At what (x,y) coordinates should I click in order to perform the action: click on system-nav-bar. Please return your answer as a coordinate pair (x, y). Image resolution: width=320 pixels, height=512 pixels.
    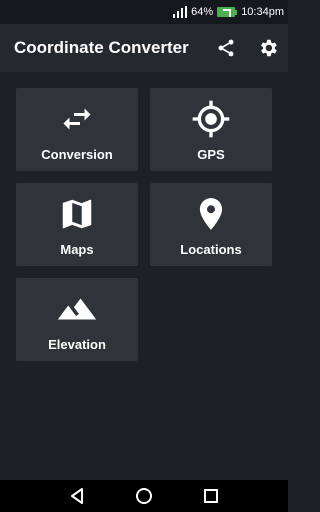
    Looking at the image, I should click on (144, 496).